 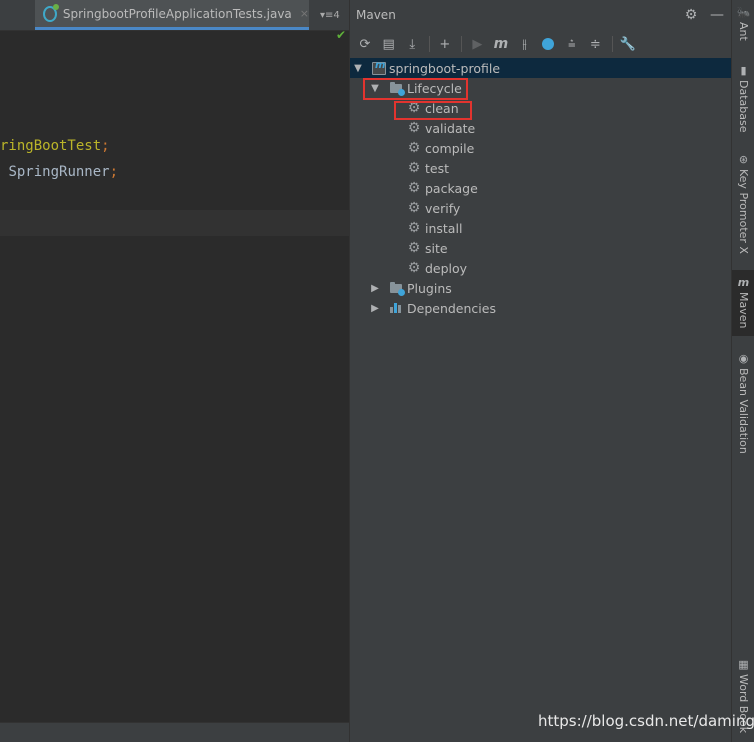 I want to click on tool-tab-maven: m Maven, so click(x=743, y=303).